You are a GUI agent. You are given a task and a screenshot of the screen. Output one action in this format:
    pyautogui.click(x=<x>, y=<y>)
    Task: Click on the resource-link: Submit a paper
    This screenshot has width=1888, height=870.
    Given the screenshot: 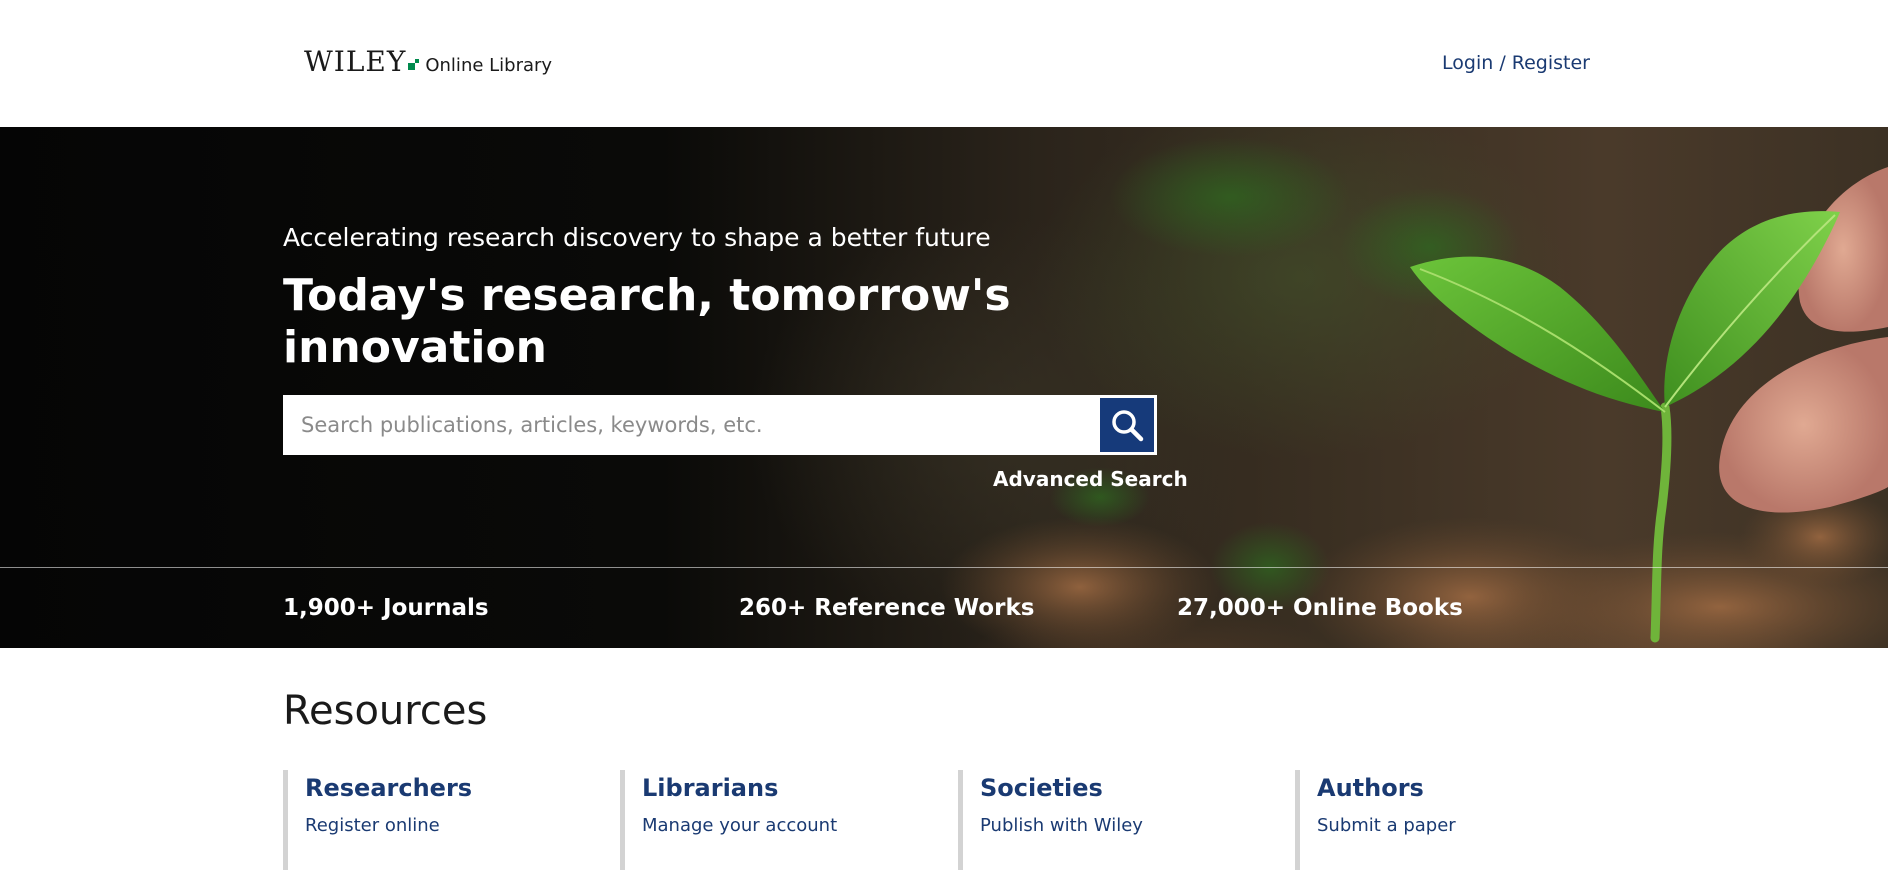 What is the action you would take?
    pyautogui.click(x=1456, y=825)
    